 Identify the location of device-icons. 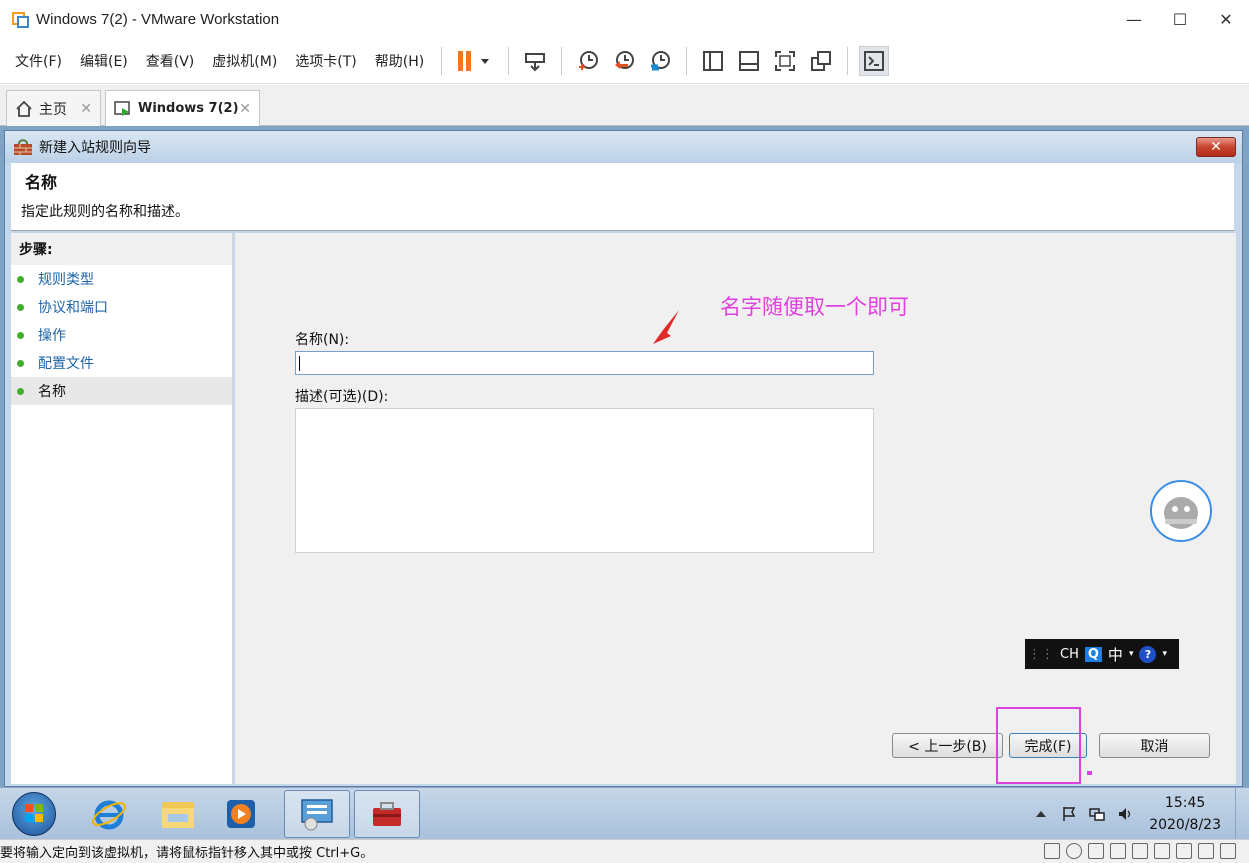
(1140, 851).